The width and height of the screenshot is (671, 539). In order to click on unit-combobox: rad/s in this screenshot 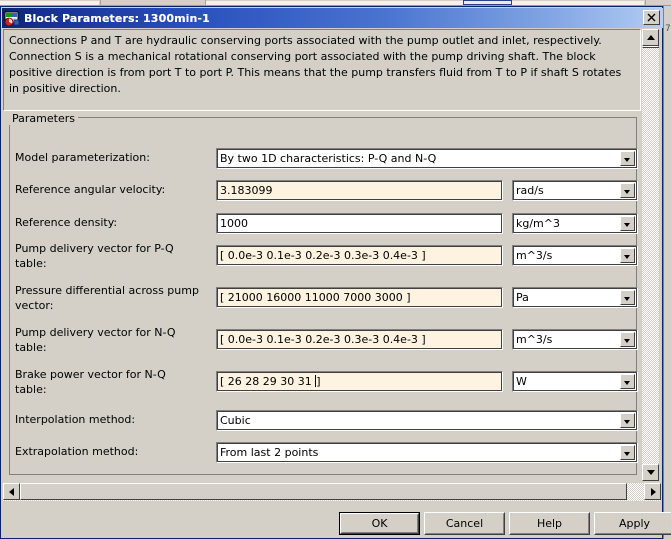, I will do `click(575, 190)`.